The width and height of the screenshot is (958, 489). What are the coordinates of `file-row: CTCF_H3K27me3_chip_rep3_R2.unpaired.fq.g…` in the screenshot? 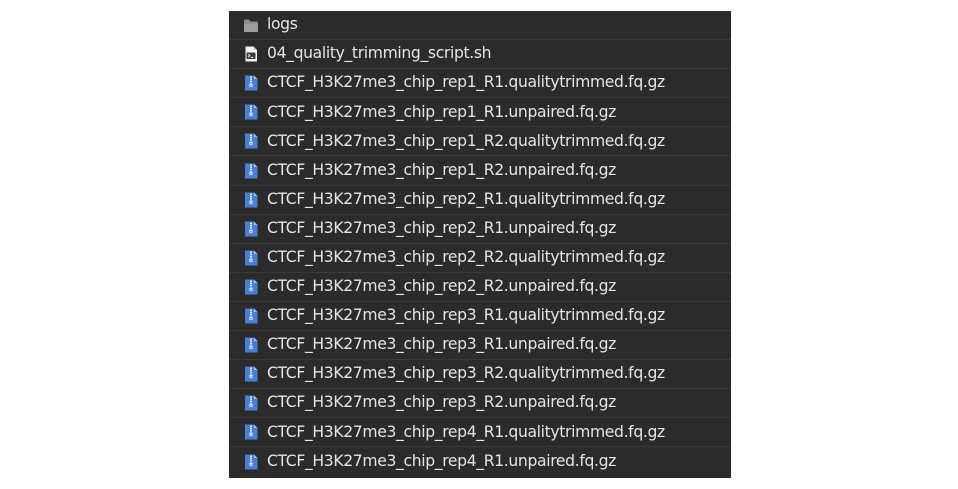 It's located at (480, 404).